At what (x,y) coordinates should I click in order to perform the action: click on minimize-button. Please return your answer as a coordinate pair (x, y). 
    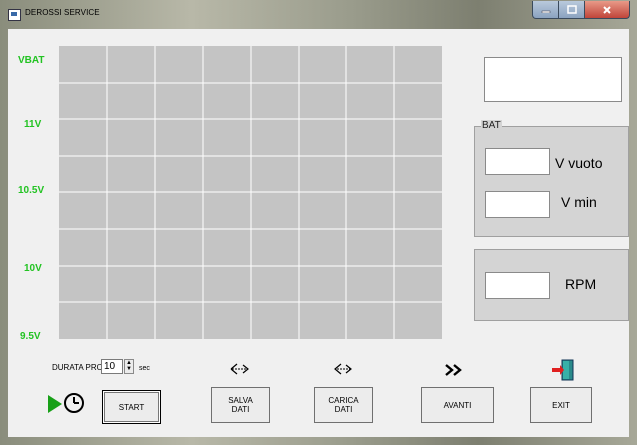
    Looking at the image, I should click on (545, 10).